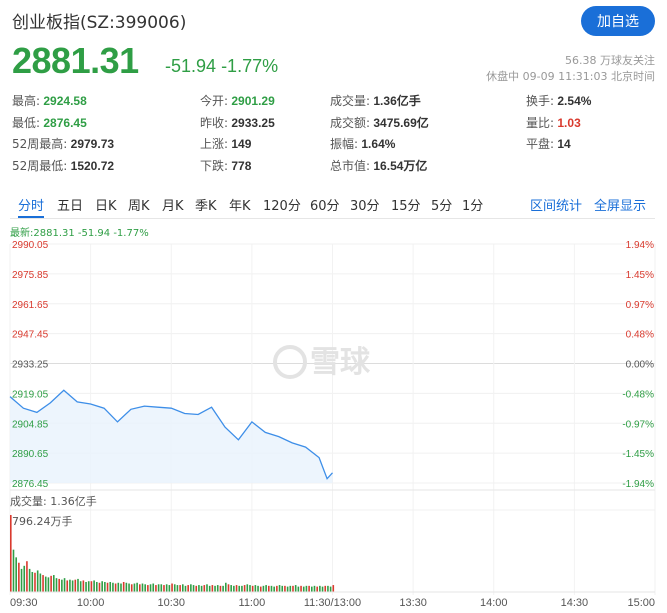 The image size is (667, 613). Describe the element at coordinates (30, 245) in the screenshot. I see `y-tick-left: 2990.05` at that location.